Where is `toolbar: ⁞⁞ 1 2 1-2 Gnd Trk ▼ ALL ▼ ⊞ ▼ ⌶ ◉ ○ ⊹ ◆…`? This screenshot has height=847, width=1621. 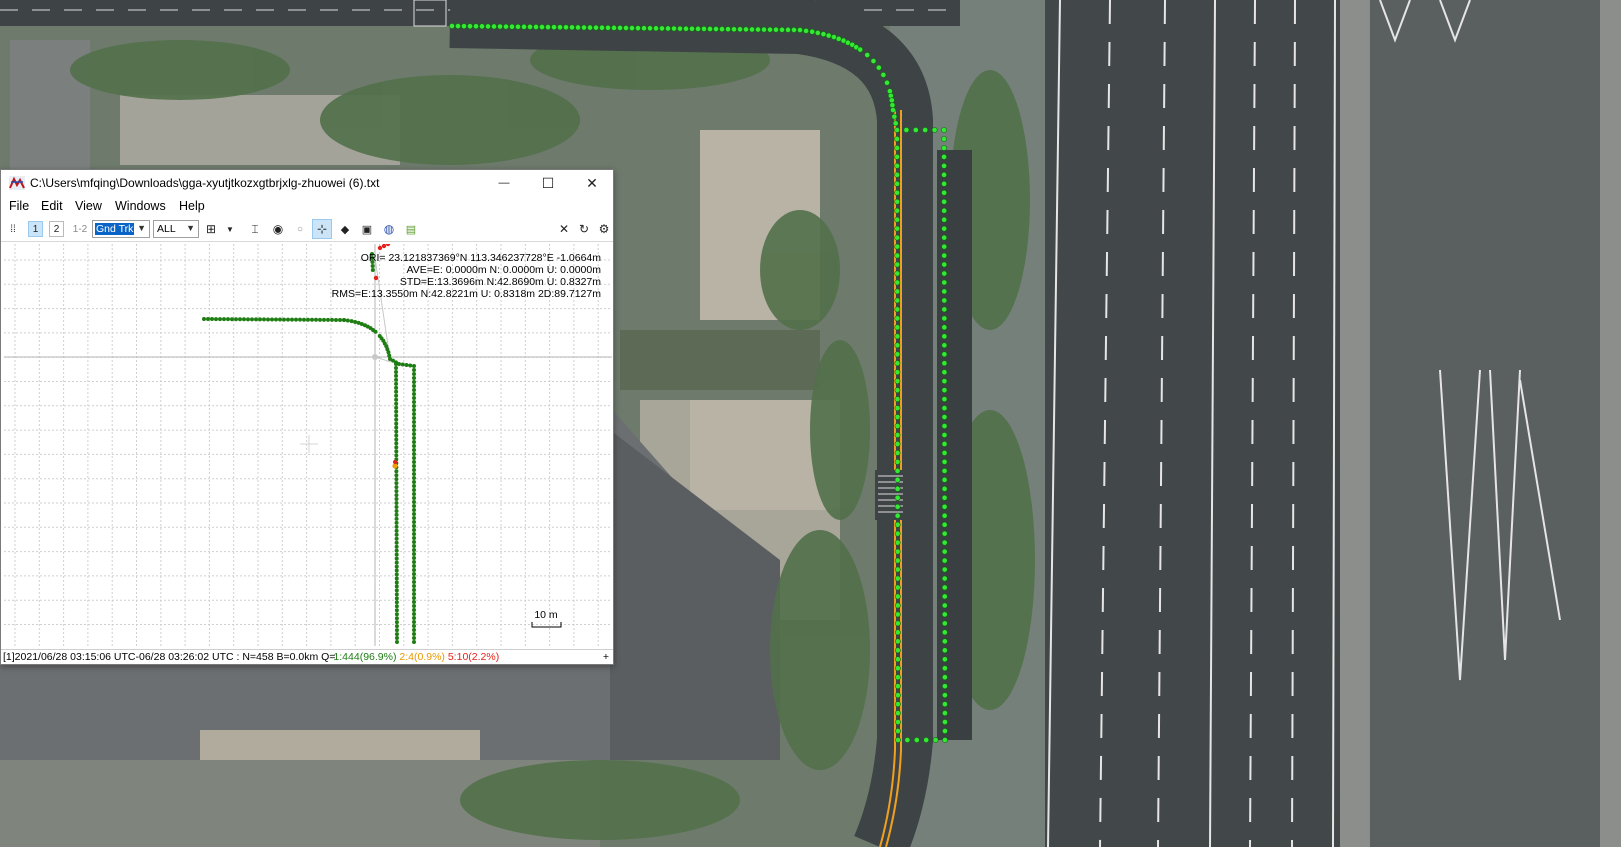 toolbar: ⁞⁞ 1 2 1-2 Gnd Trk ▼ ALL ▼ ⊞ ▼ ⌶ ◉ ○ ⊹ ◆… is located at coordinates (307, 229).